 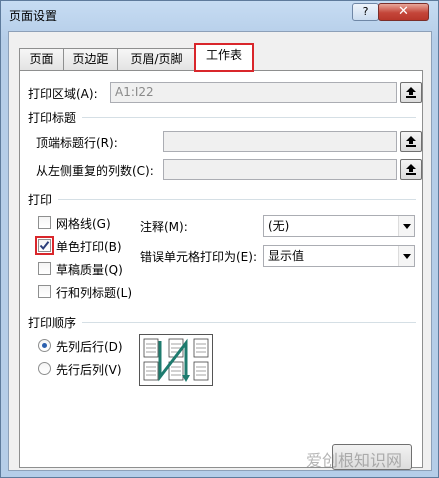 I want to click on down-then-over-radio: 先列后行(D), so click(x=86, y=346).